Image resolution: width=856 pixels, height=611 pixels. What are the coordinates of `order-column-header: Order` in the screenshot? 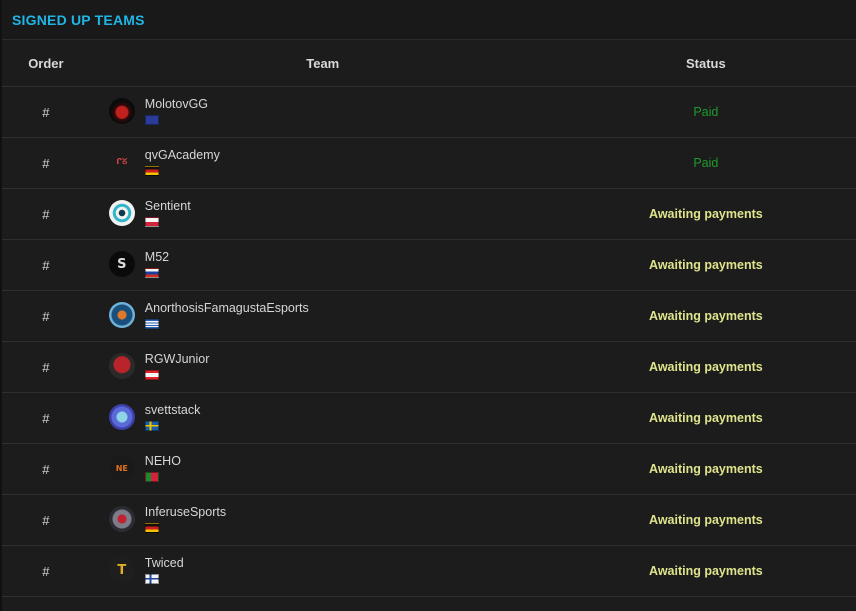 It's located at (46, 63).